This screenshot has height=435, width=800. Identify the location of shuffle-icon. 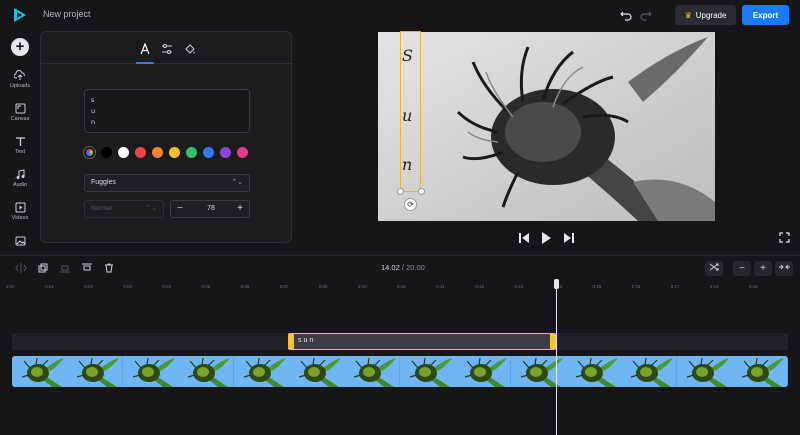
(714, 267).